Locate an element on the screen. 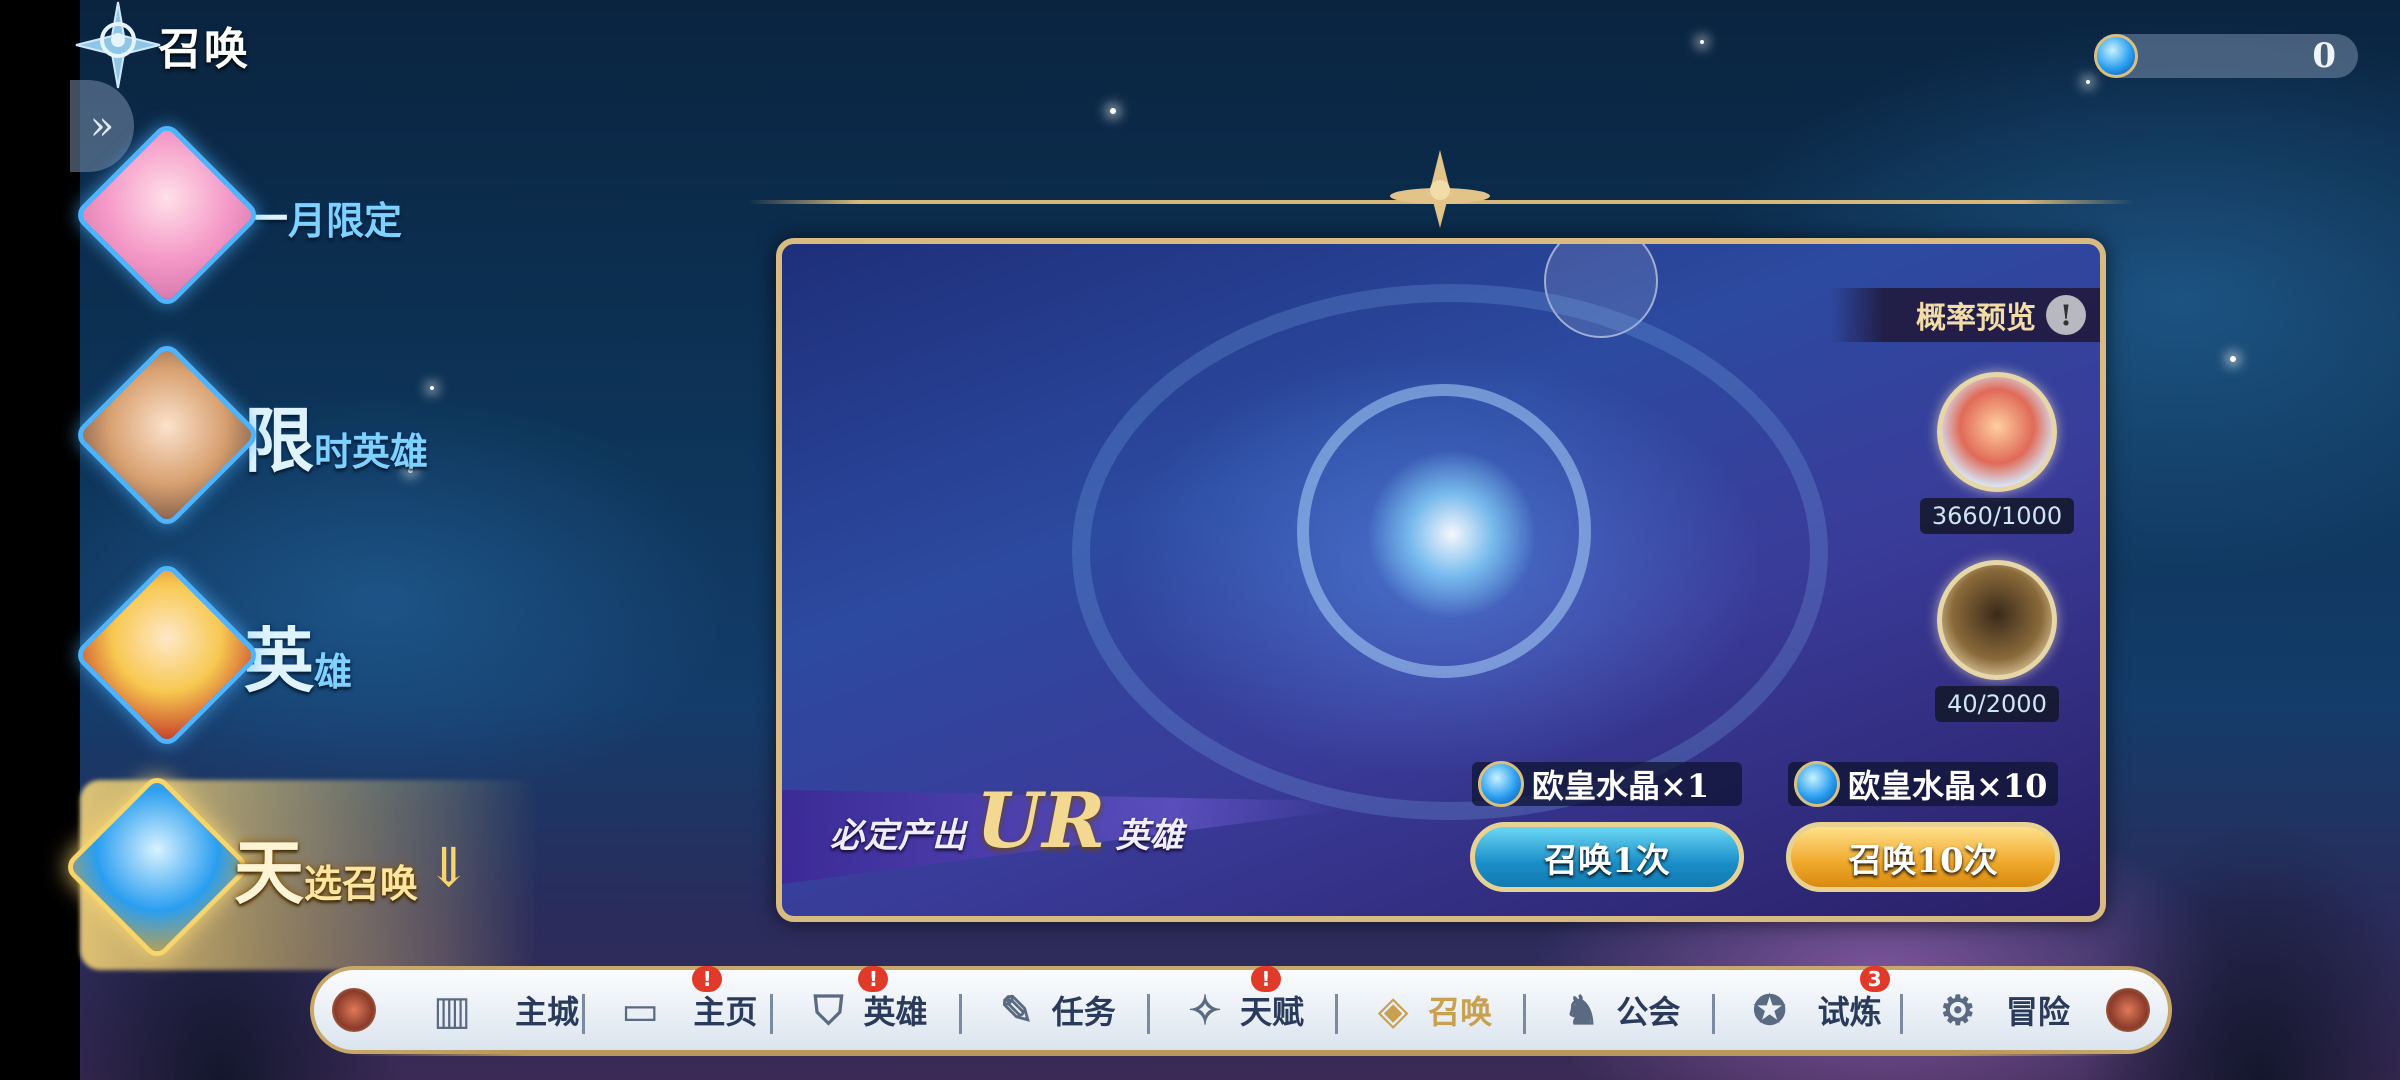  trial-crest-icon: ✪ is located at coordinates (1769, 1010).